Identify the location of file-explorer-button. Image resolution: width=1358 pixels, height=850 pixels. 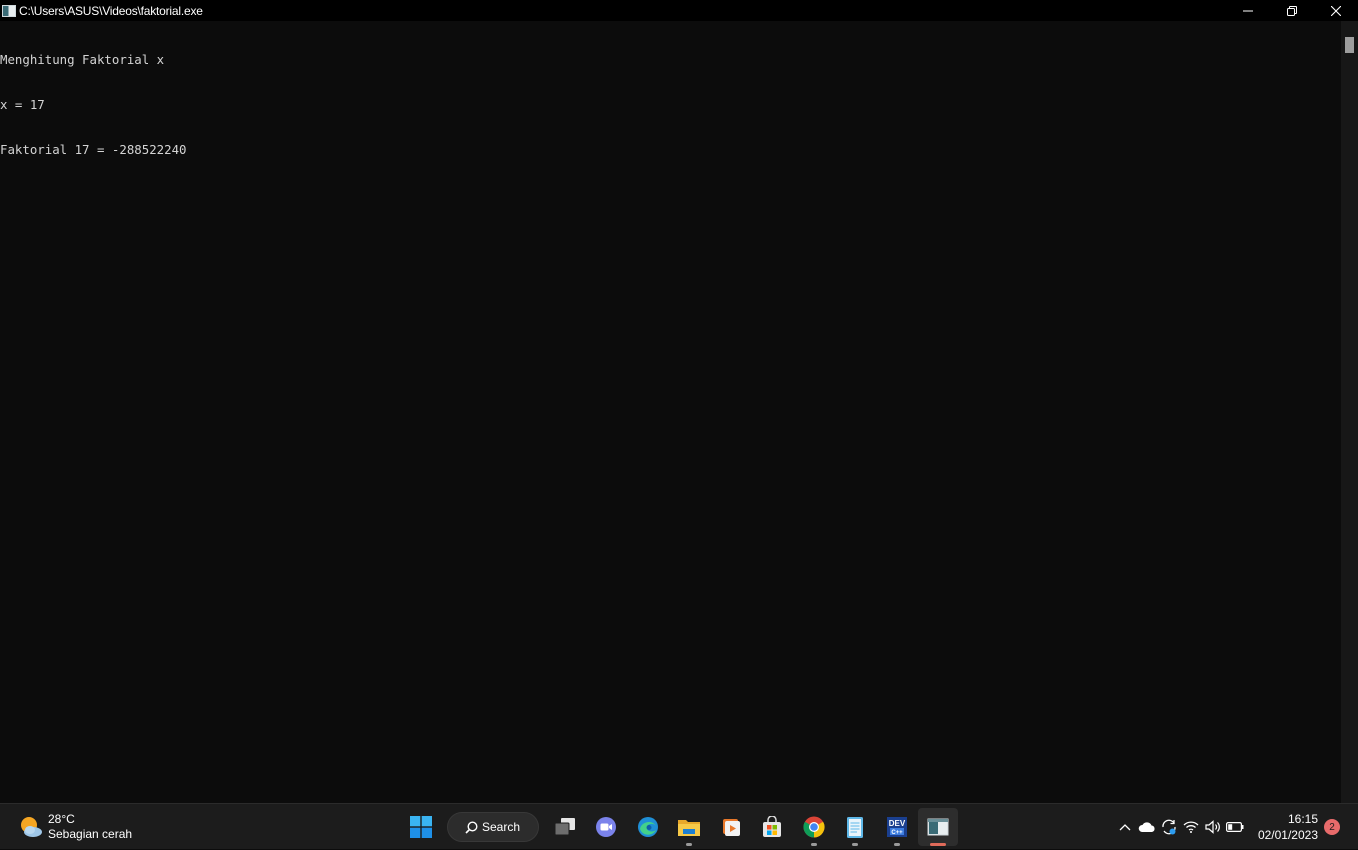
(689, 827).